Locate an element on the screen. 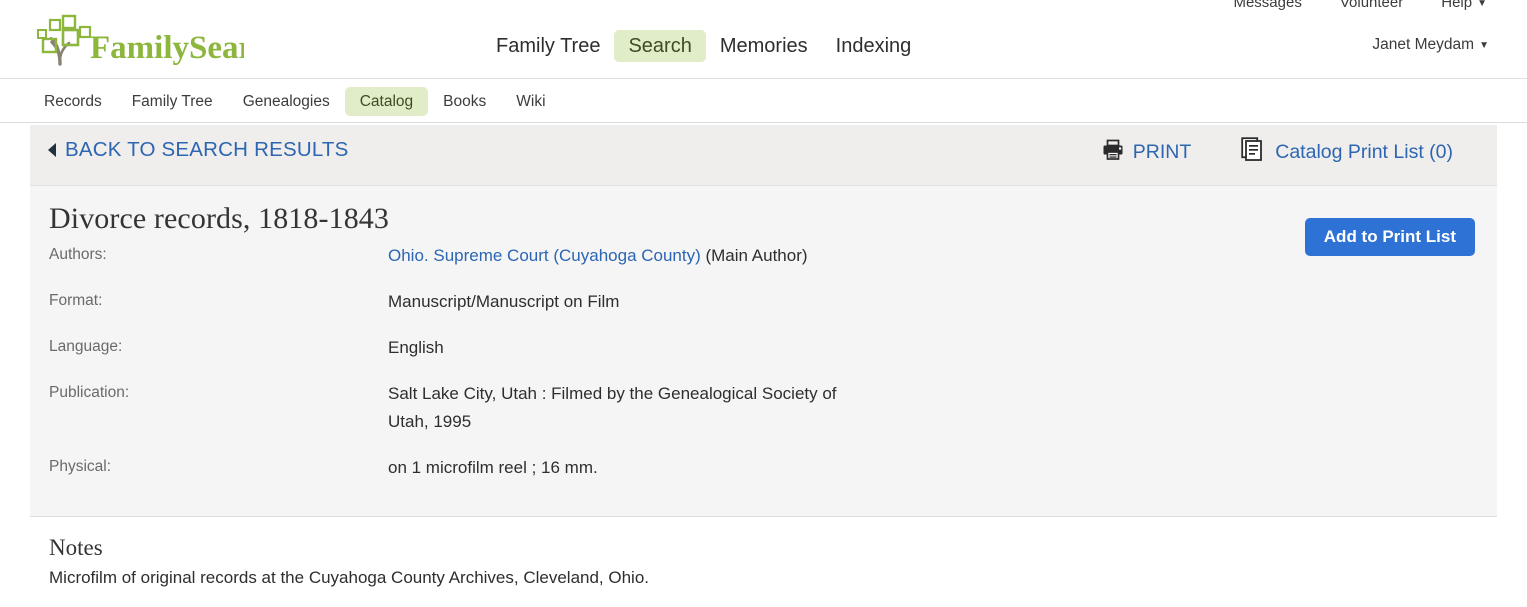 Image resolution: width=1527 pixels, height=607 pixels. svg-text: FamilySearch is located at coordinates (167, 48).